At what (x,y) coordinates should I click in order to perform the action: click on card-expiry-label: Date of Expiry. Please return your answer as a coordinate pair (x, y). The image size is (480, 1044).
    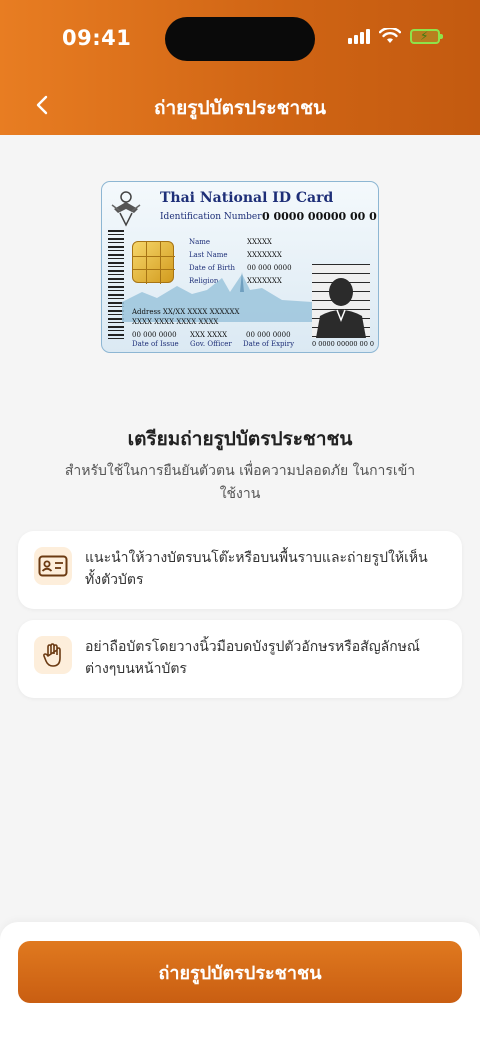
    Looking at the image, I should click on (269, 344).